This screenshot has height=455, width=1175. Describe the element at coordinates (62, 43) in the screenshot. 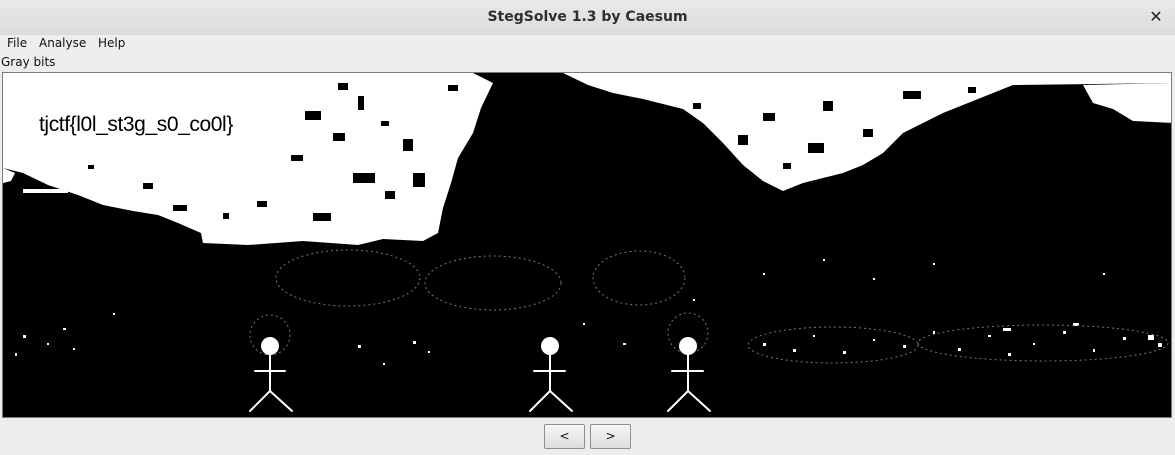

I see `menu-analyse: Analyse` at that location.